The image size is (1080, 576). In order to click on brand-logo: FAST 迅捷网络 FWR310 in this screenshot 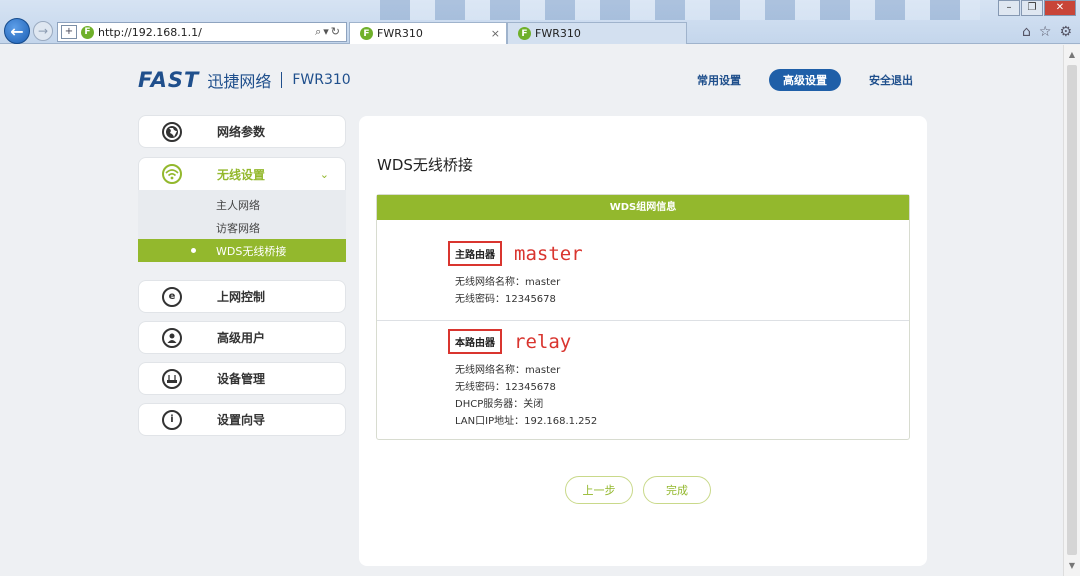, I will do `click(244, 80)`.